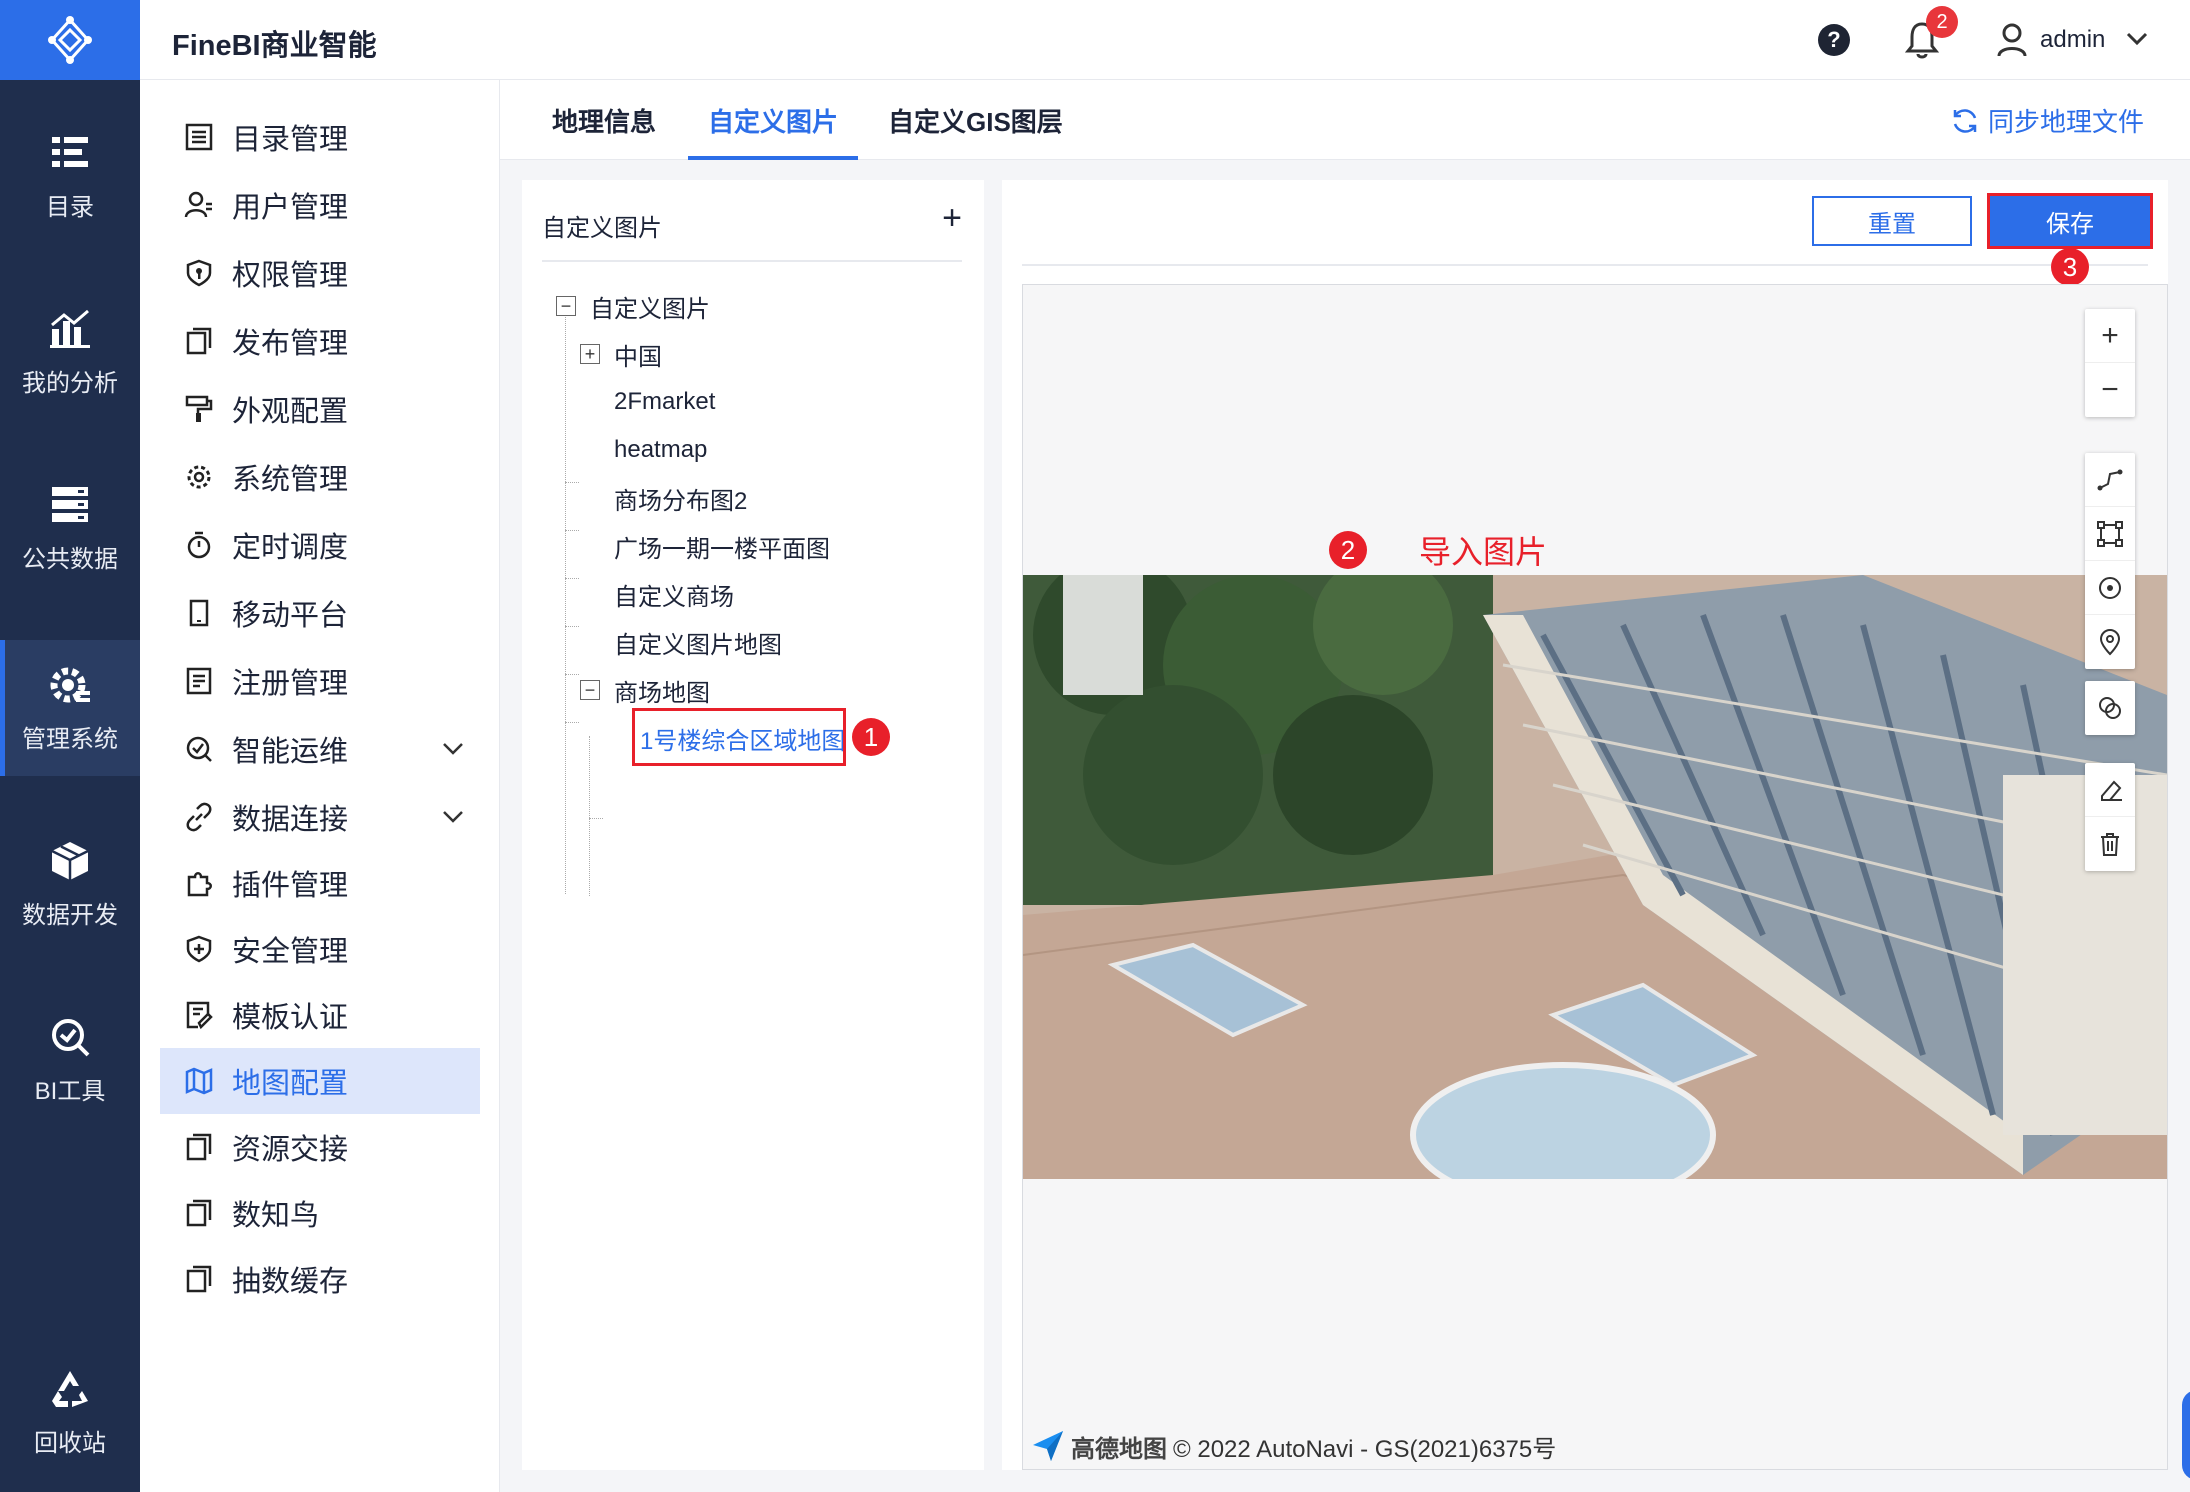  Describe the element at coordinates (645, 690) in the screenshot. I see `tree-node: − 商场地图` at that location.